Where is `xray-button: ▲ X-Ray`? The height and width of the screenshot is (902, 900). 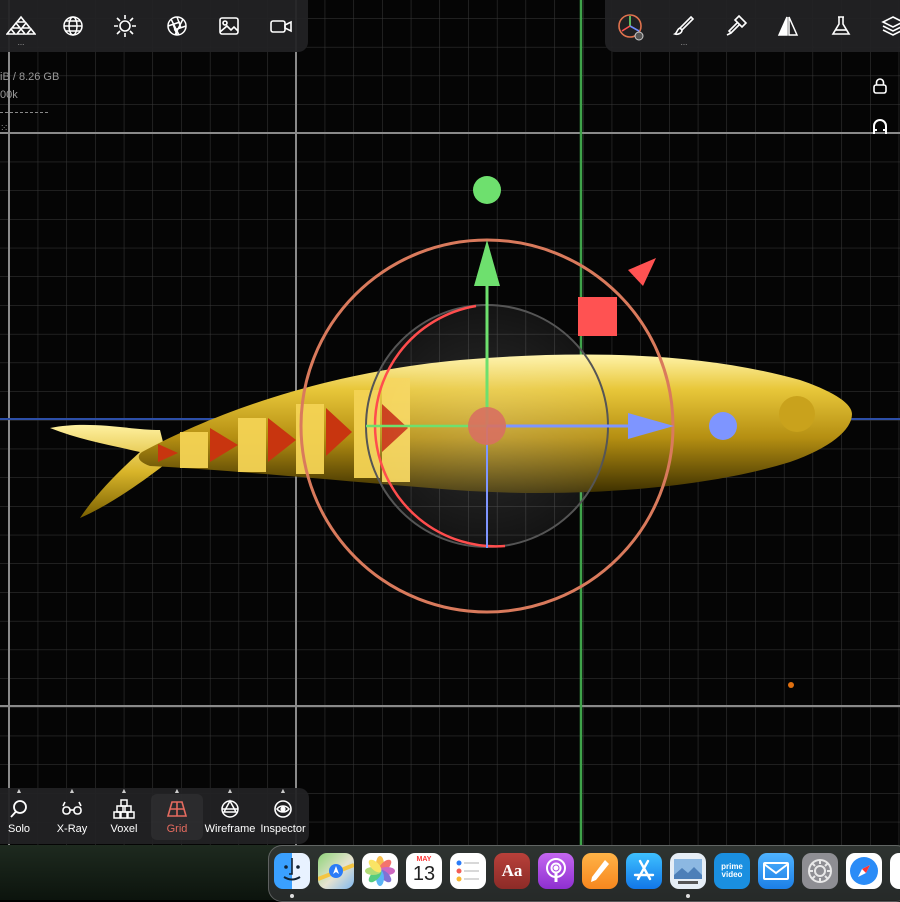 xray-button: ▲ X-Ray is located at coordinates (72, 814).